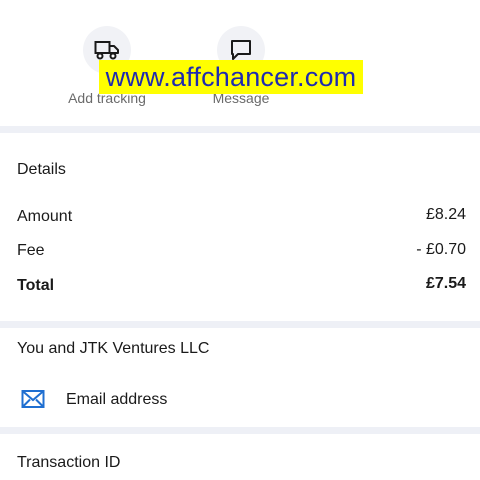 The height and width of the screenshot is (480, 480). What do you see at coordinates (445, 214) in the screenshot?
I see `amount-value: £8.24` at bounding box center [445, 214].